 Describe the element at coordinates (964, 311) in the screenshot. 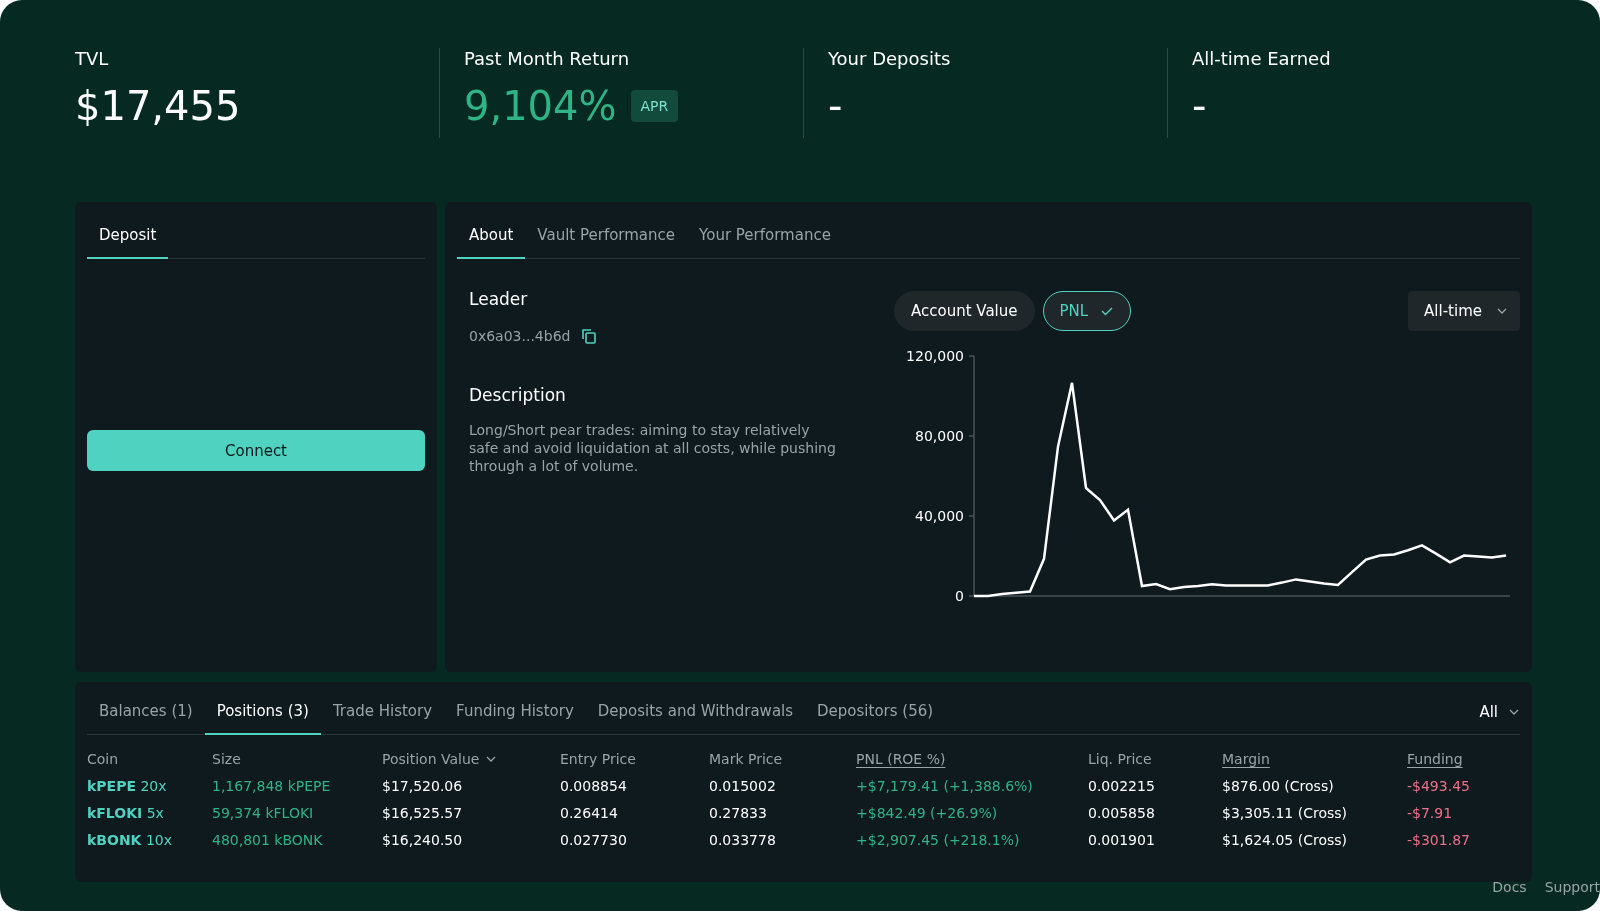

I see `chart-toggle: Account Value` at that location.